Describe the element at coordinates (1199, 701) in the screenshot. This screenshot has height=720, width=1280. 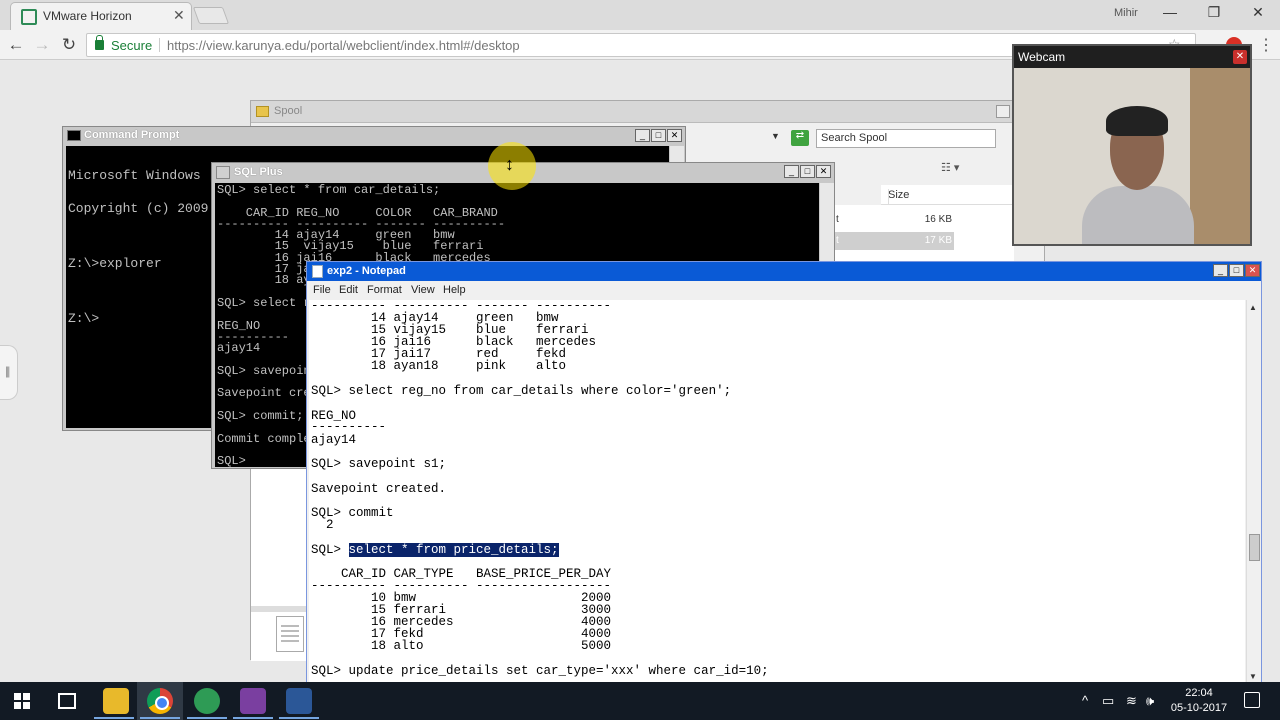
I see `clock: 22:04 05-10-2017` at that location.